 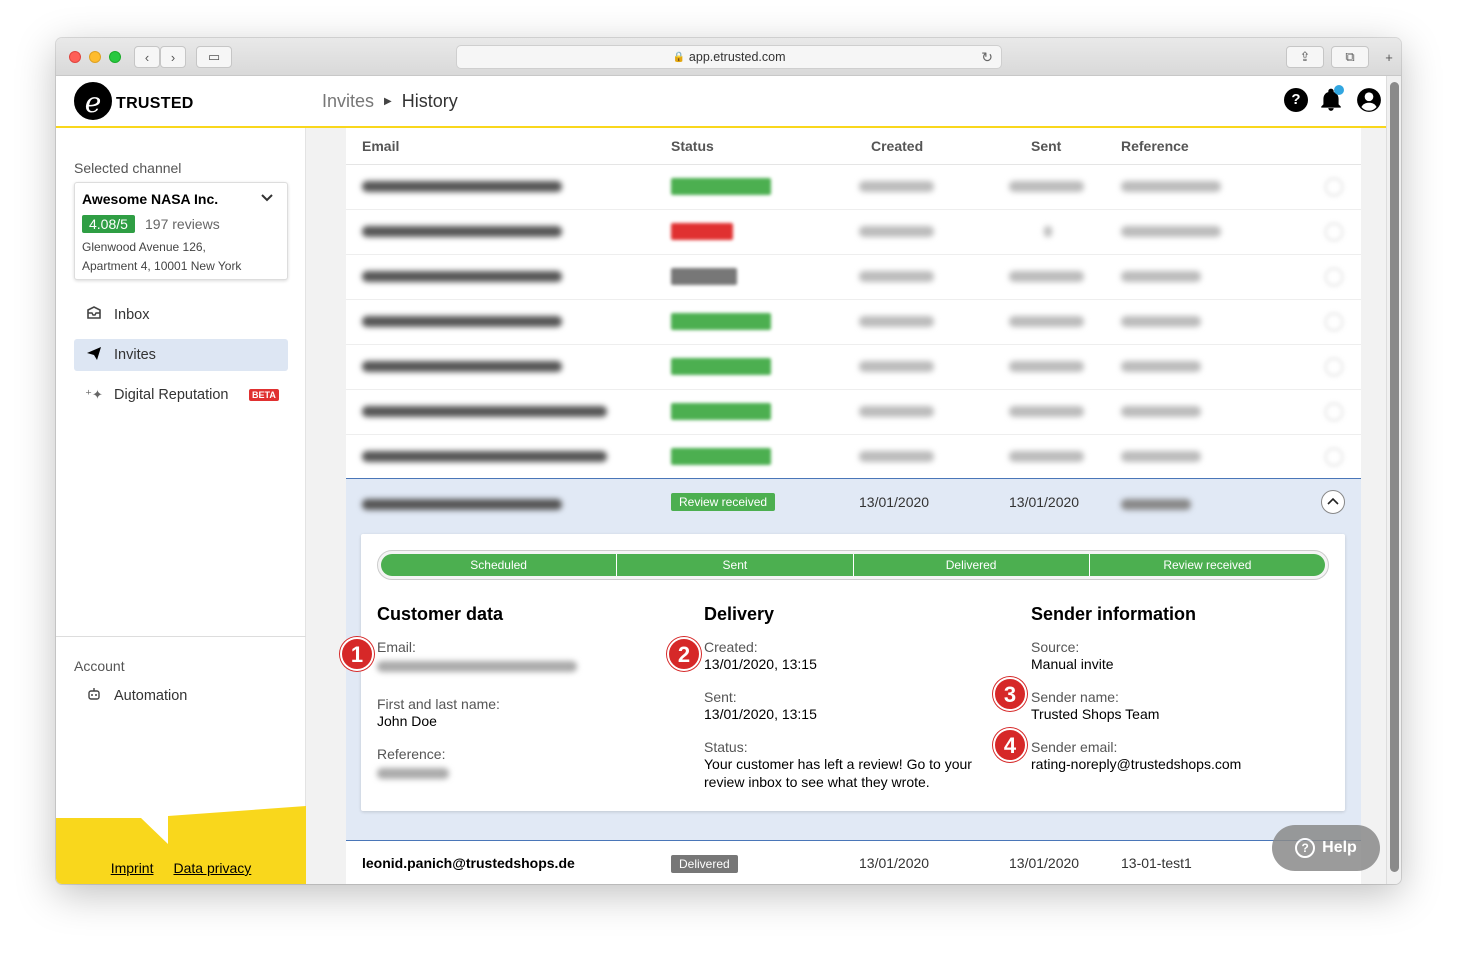 What do you see at coordinates (438, 704) in the screenshot?
I see `name-label: First and last name:` at bounding box center [438, 704].